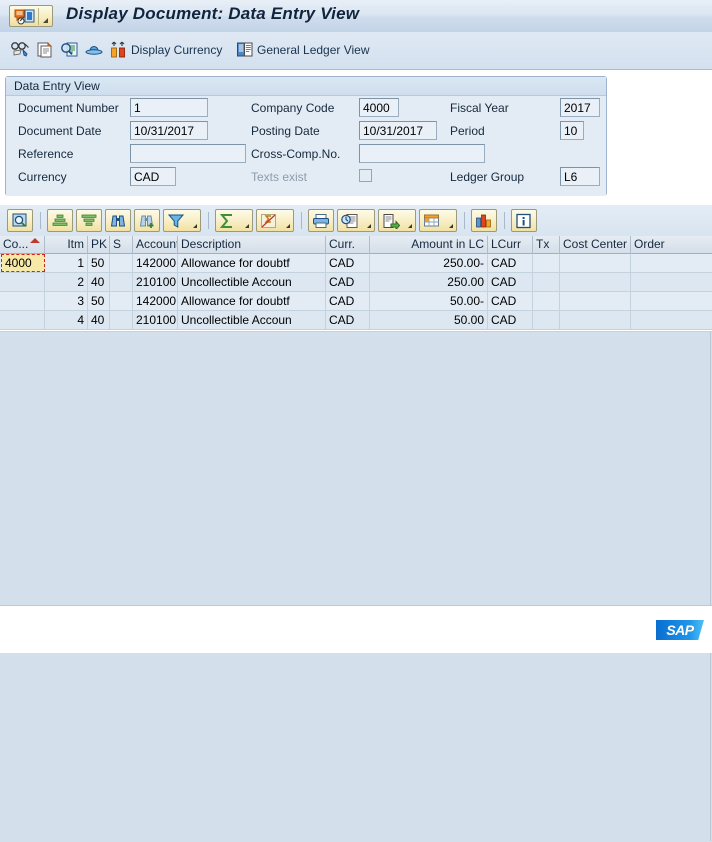 This screenshot has width=712, height=842. I want to click on total-dropdown-arrow, so click(247, 226).